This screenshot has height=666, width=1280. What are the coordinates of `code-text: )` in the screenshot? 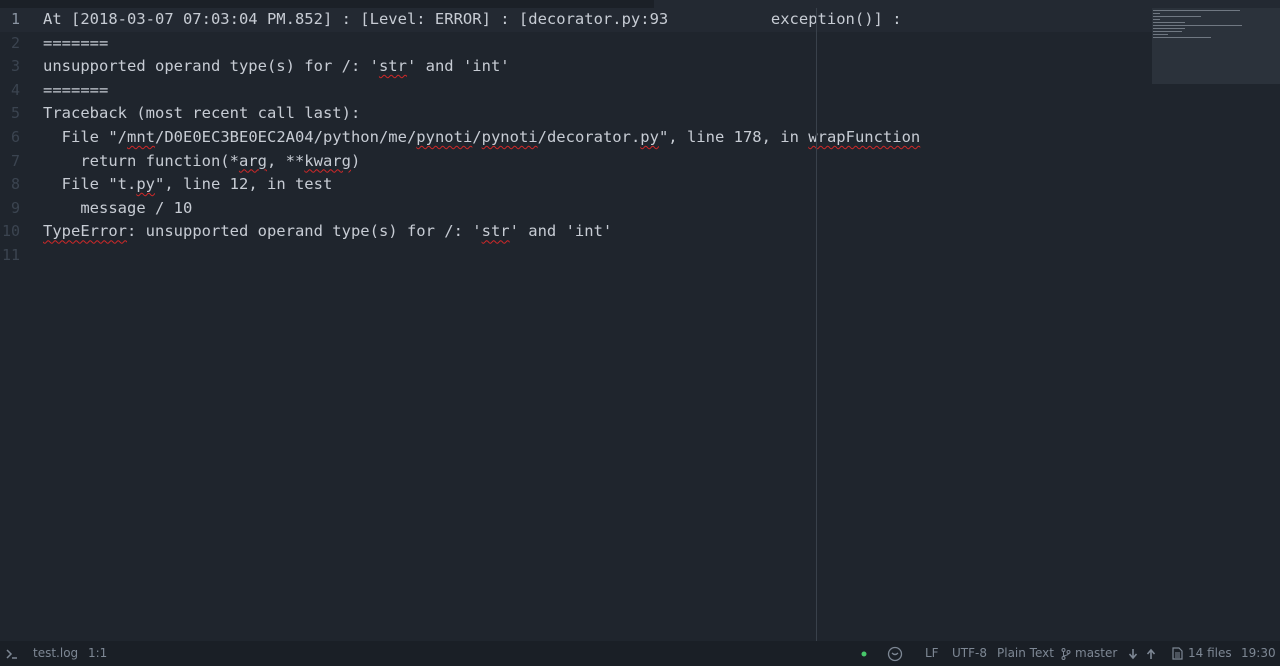 It's located at (355, 160).